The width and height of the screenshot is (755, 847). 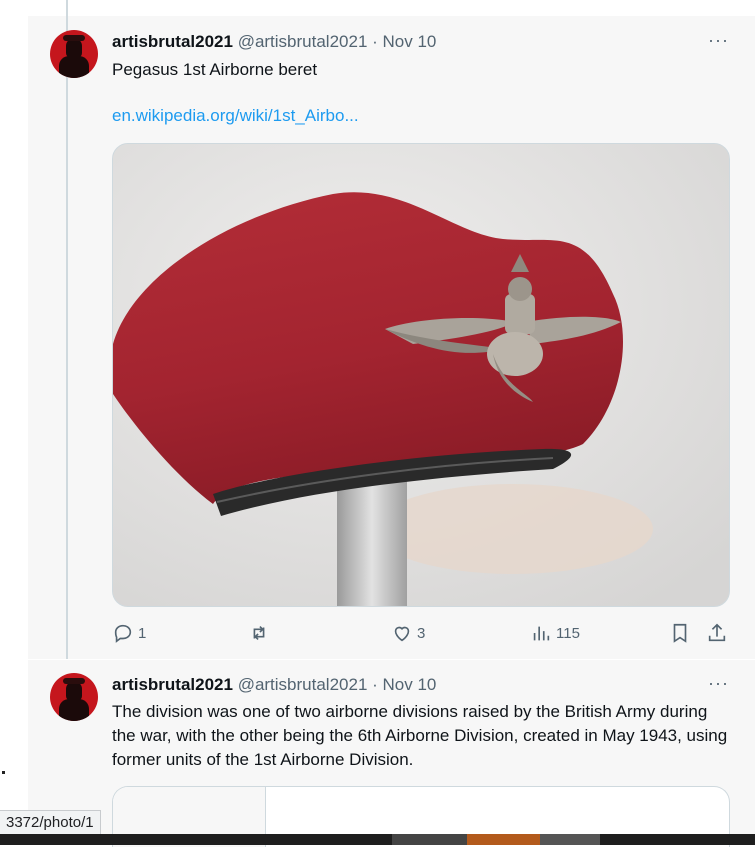 I want to click on like-button: 3, so click(x=408, y=633).